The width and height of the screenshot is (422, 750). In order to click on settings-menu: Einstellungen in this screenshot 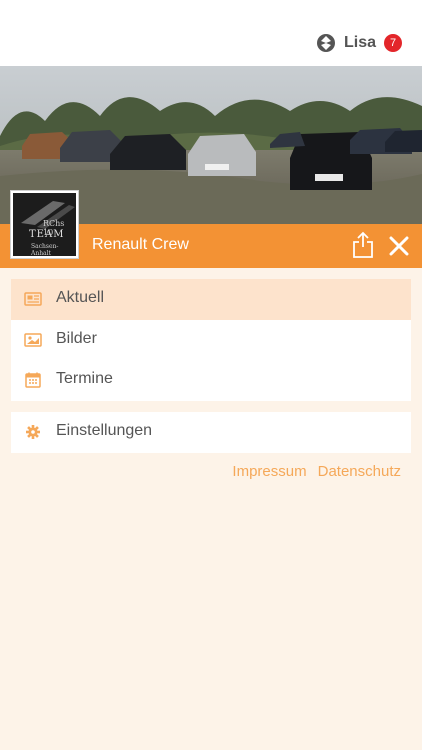, I will do `click(211, 432)`.